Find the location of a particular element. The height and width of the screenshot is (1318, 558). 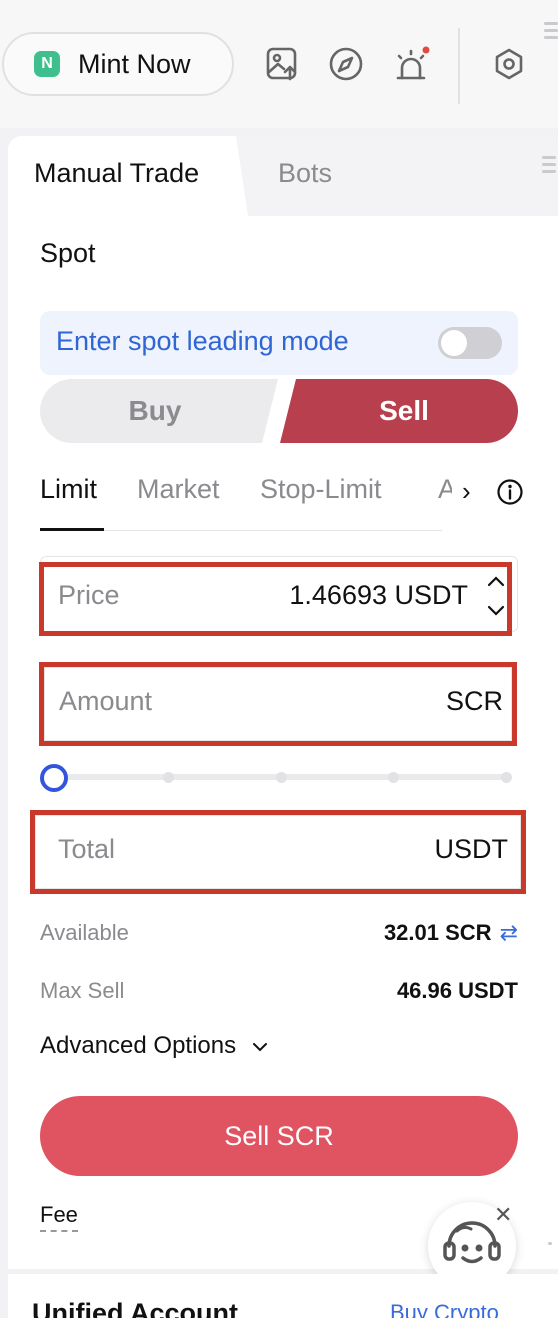

price-value: 1.46693 USDT is located at coordinates (378, 595).